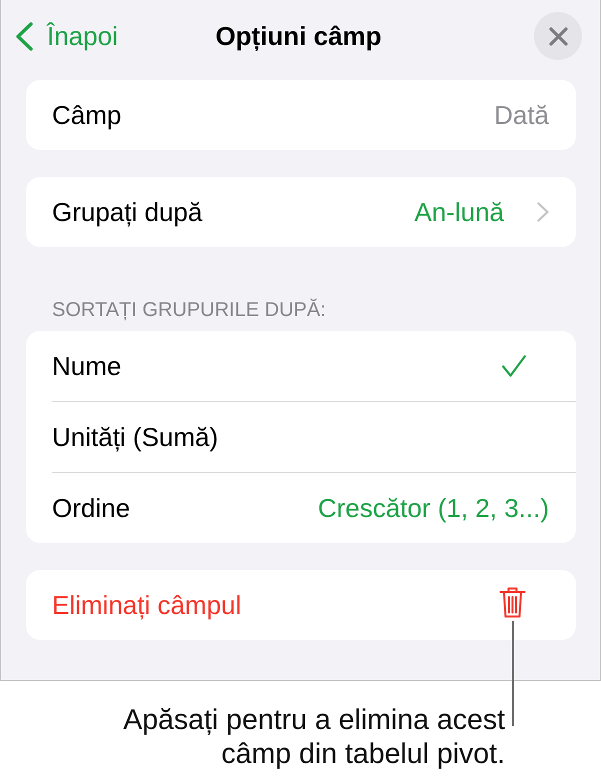 This screenshot has height=780, width=601. What do you see at coordinates (147, 605) in the screenshot?
I see `delete-label: Eliminați câmpul` at bounding box center [147, 605].